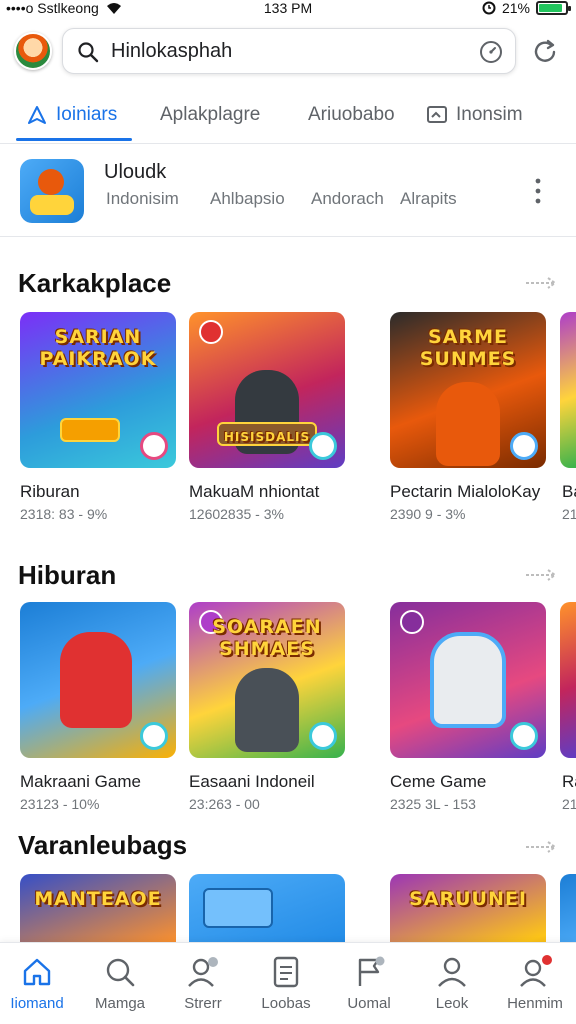  What do you see at coordinates (569, 491) in the screenshot?
I see `app-name: Ba` at bounding box center [569, 491].